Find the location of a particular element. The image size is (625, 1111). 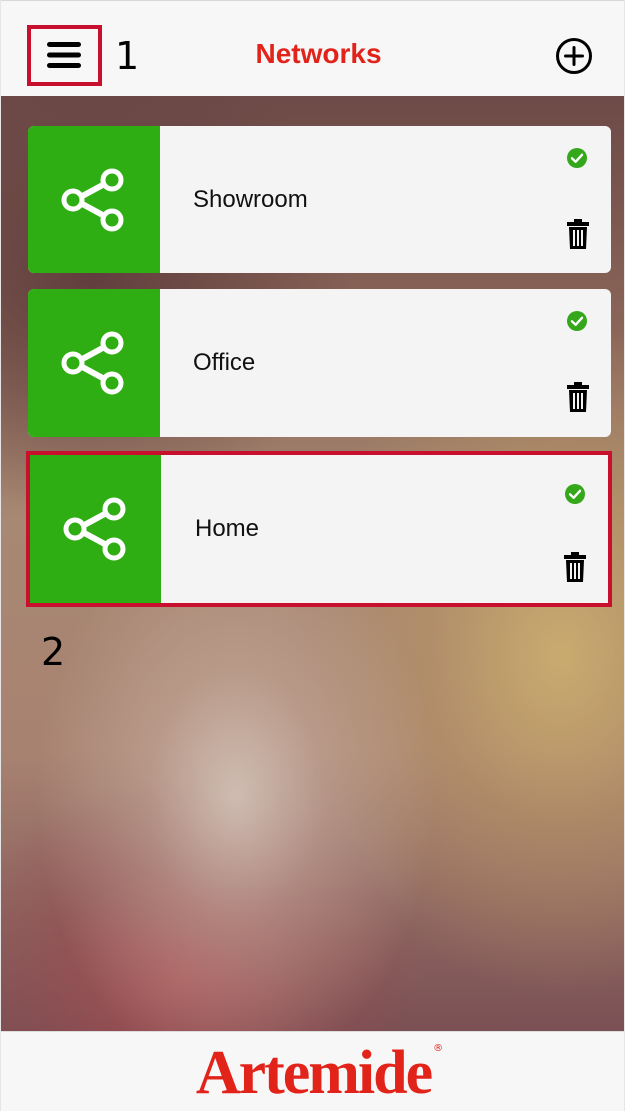

network-card-home: Home is located at coordinates (319, 529).